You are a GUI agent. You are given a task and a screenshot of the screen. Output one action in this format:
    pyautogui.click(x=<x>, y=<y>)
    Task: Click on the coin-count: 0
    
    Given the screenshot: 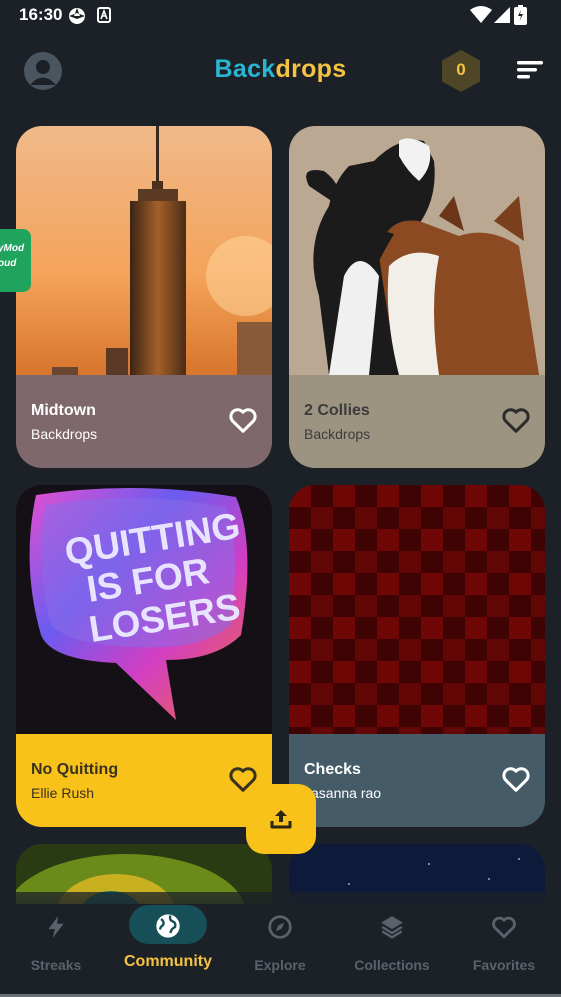 What is the action you would take?
    pyautogui.click(x=461, y=69)
    